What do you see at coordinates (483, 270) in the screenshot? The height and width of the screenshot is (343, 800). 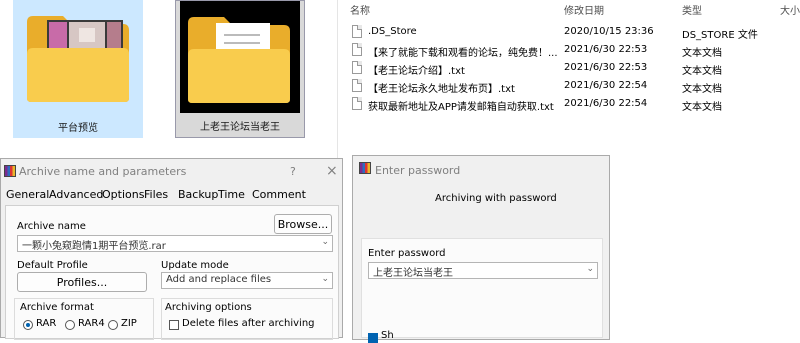 I see `password-input: 上老王论坛当老王 ⌄` at bounding box center [483, 270].